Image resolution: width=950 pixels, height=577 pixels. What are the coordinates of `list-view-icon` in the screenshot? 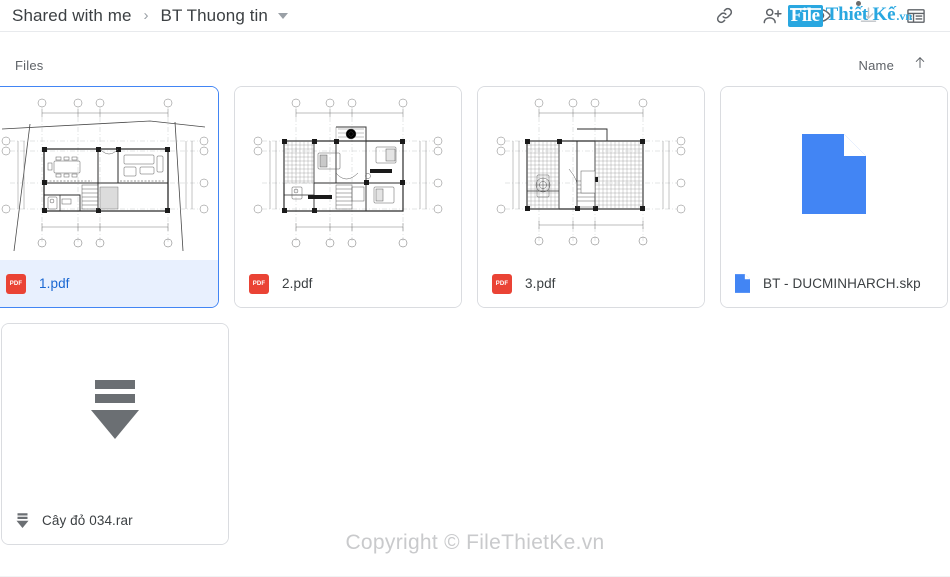 It's located at (916, 16).